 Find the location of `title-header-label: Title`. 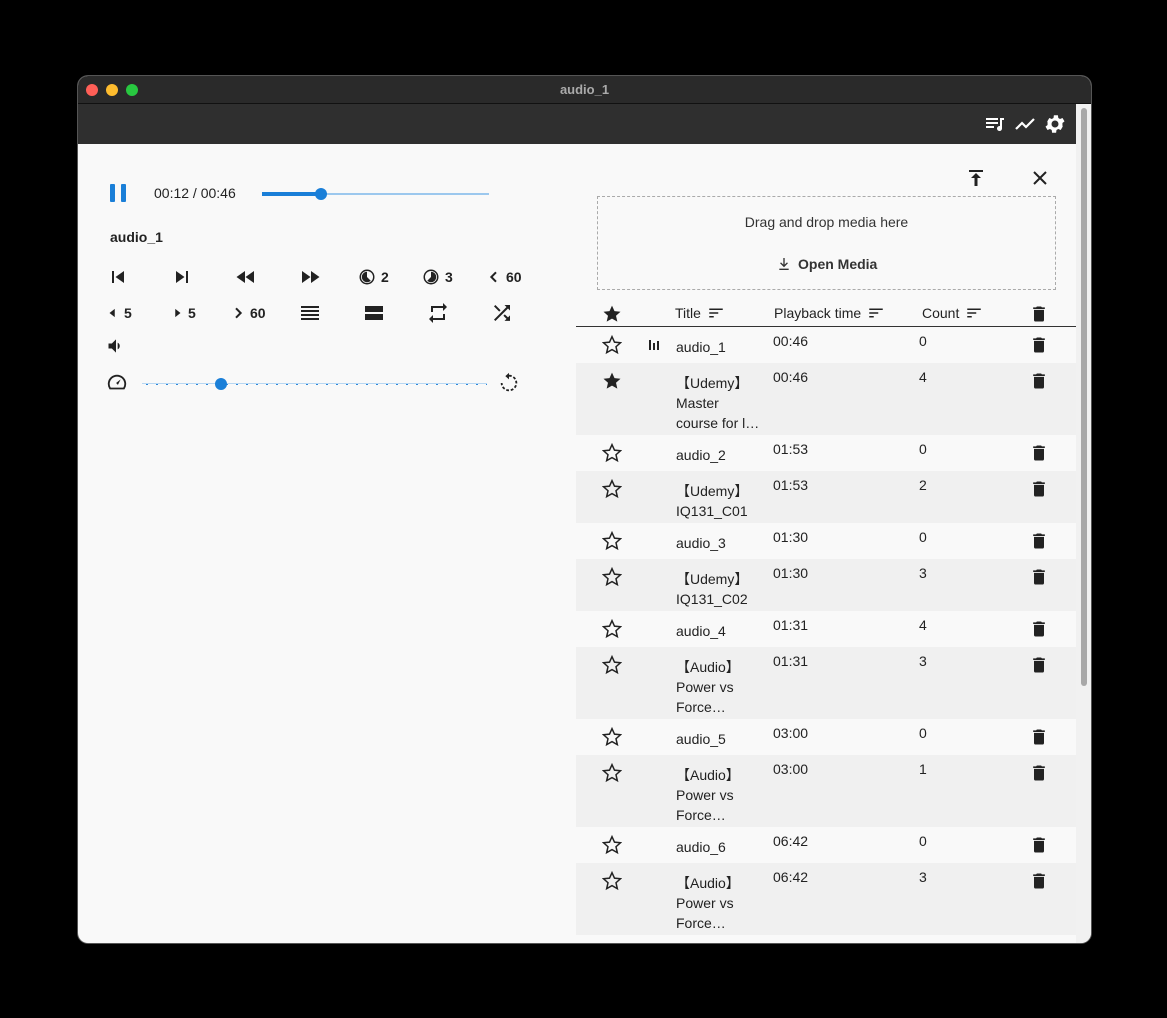

title-header-label: Title is located at coordinates (688, 313).